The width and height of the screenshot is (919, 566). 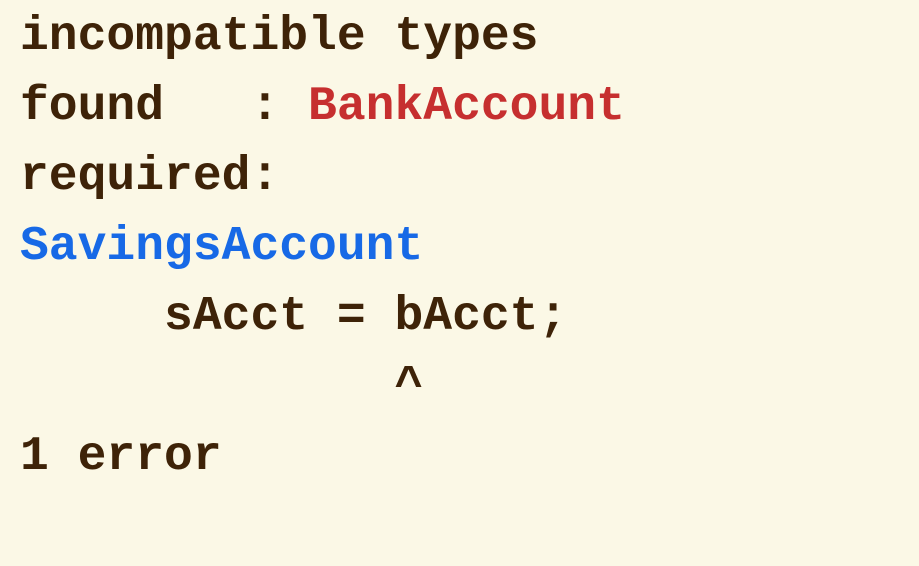 I want to click on offending-code-line: sAcct = bAcct;, so click(x=294, y=317).